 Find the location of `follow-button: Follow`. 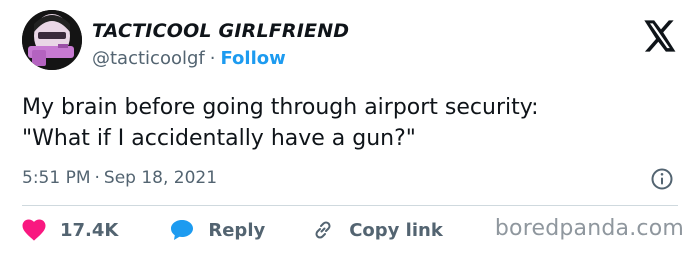

follow-button: Follow is located at coordinates (252, 58).